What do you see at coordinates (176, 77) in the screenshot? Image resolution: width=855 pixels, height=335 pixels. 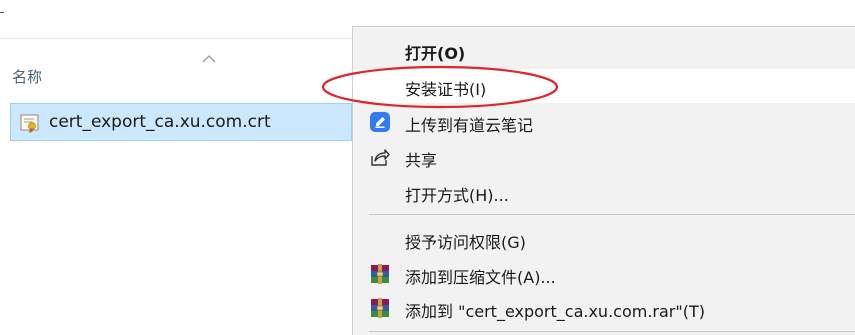 I see `column-header` at bounding box center [176, 77].